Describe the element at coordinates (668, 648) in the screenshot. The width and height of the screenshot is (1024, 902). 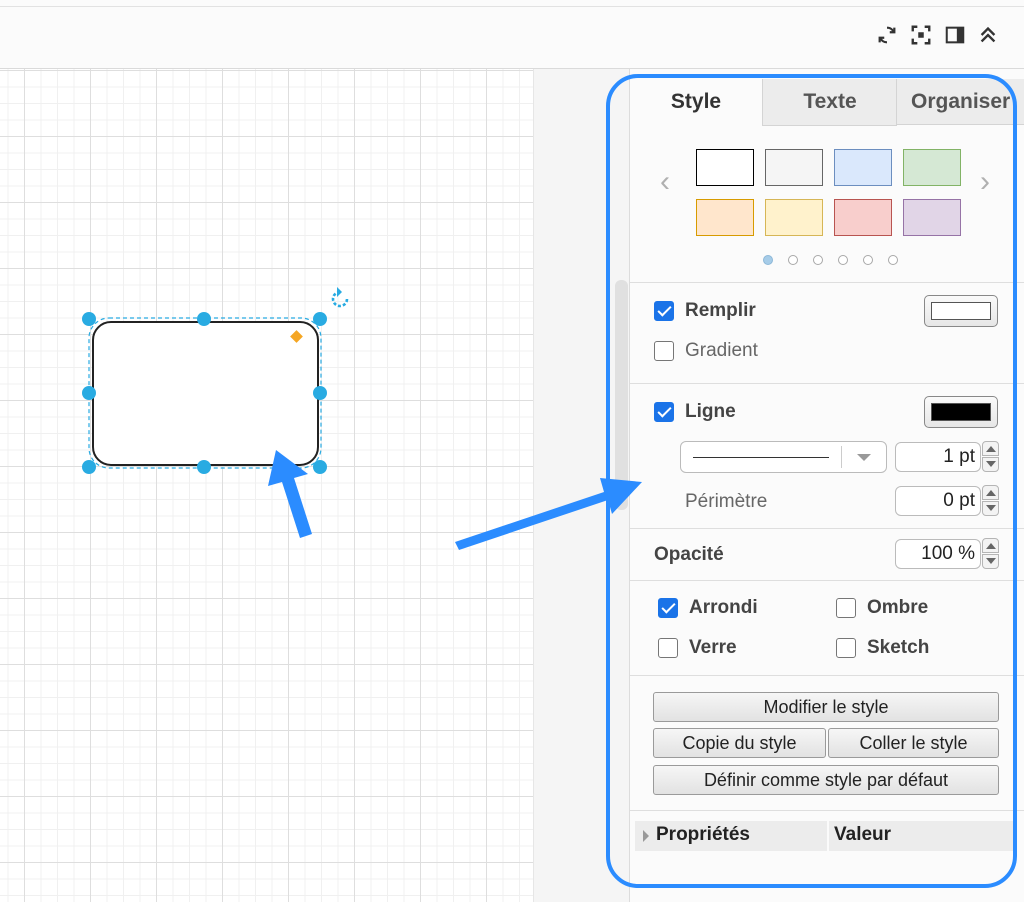
I see `glass-checkbox` at that location.